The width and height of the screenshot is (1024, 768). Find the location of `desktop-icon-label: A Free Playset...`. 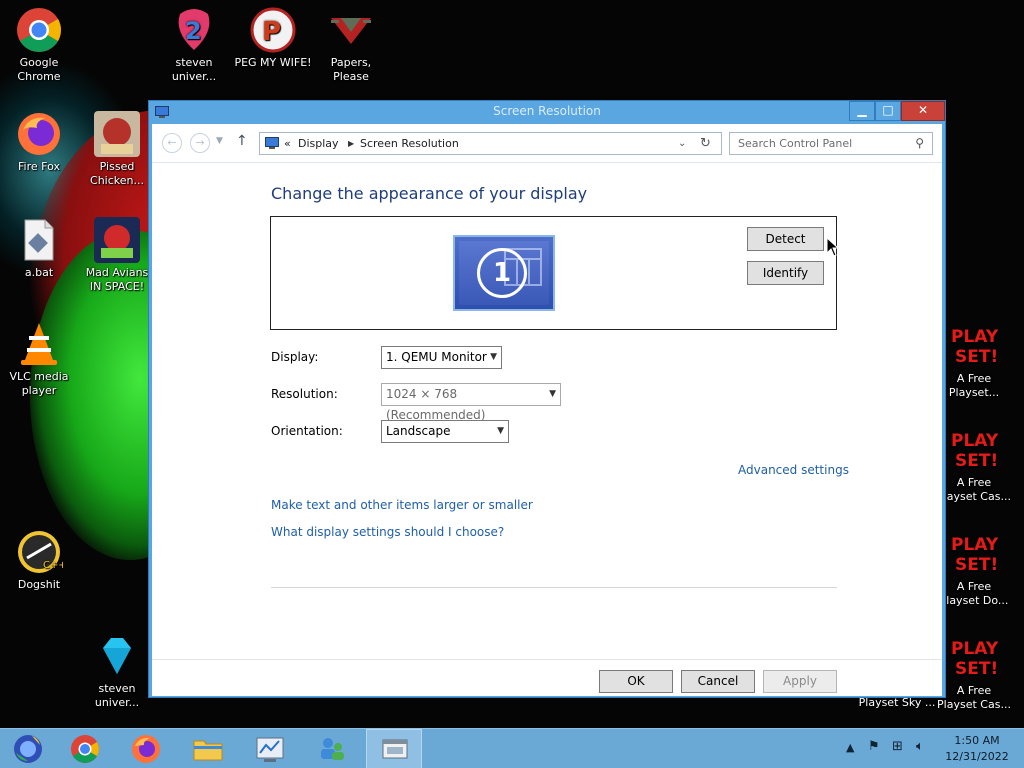

desktop-icon-label: A Free Playset... is located at coordinates (974, 385).